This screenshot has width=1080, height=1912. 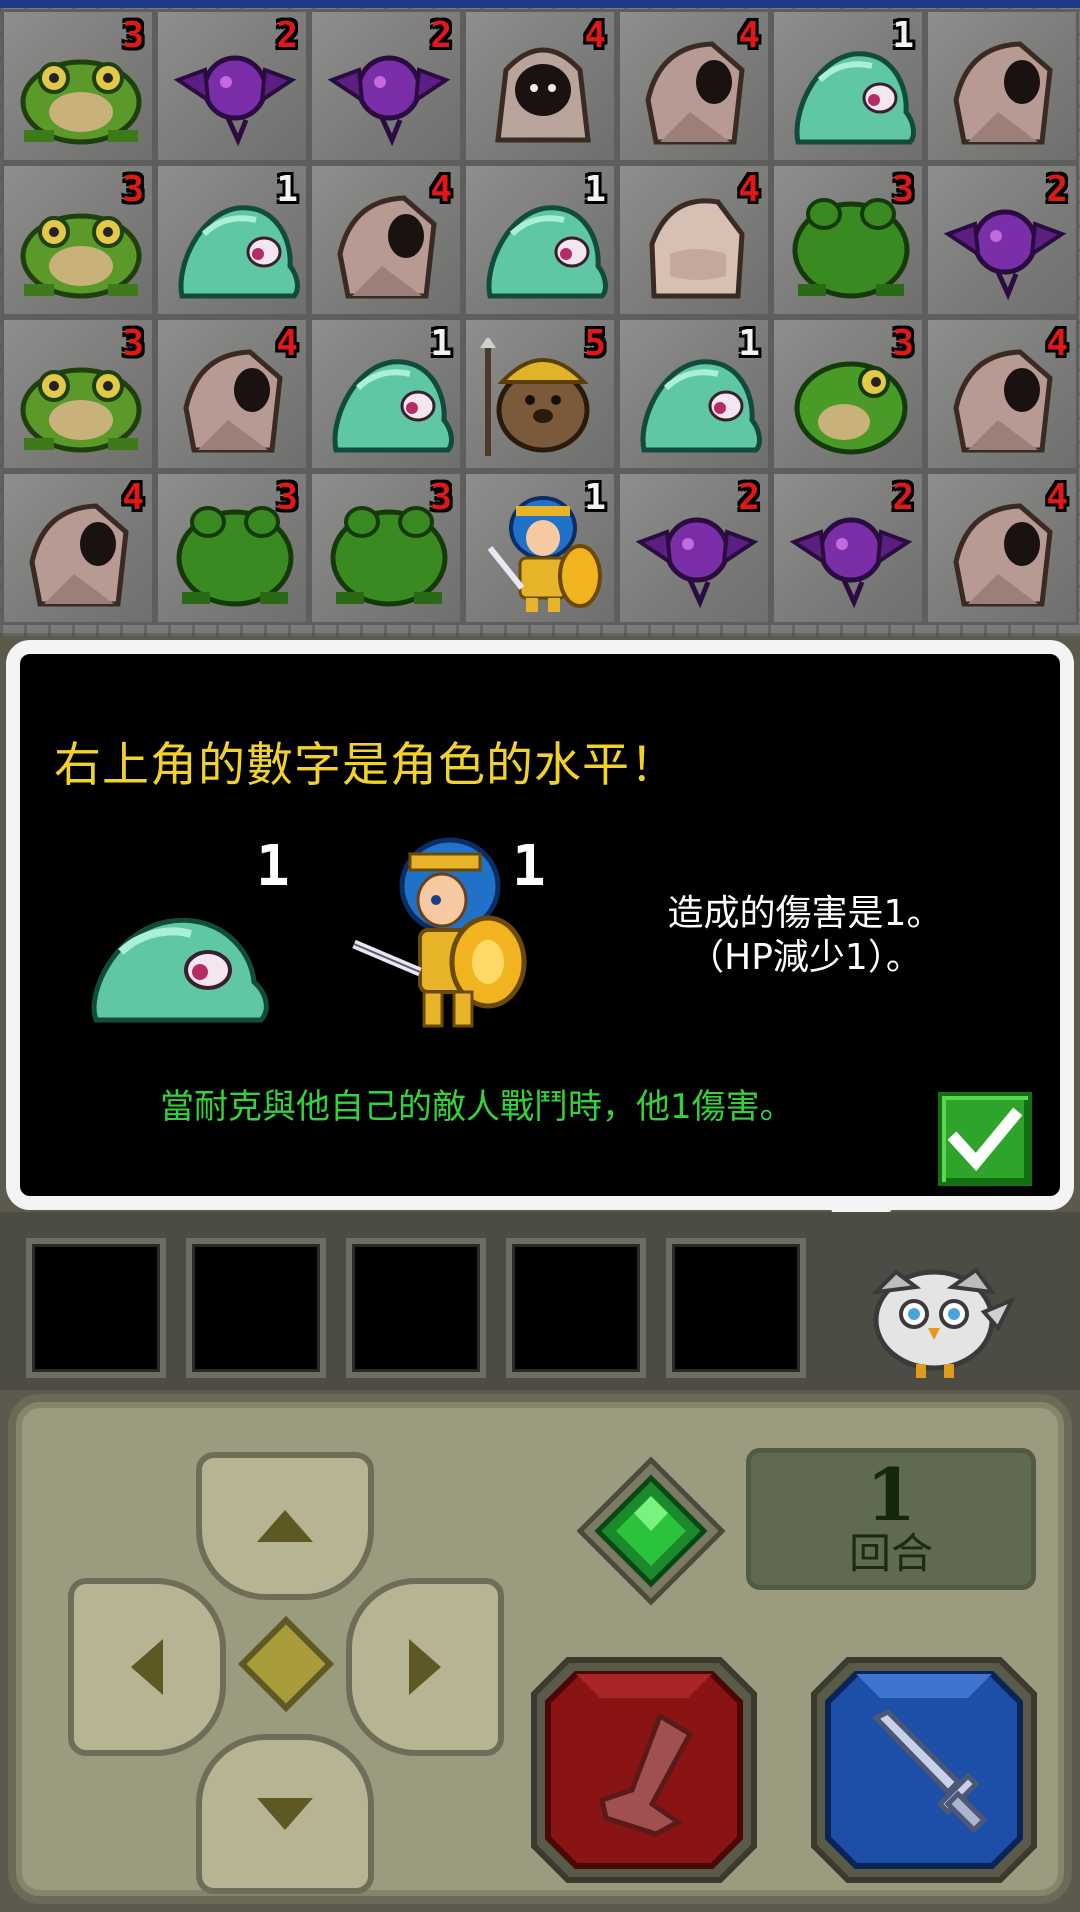 What do you see at coordinates (891, 1494) in the screenshot?
I see `turn-number: 1` at bounding box center [891, 1494].